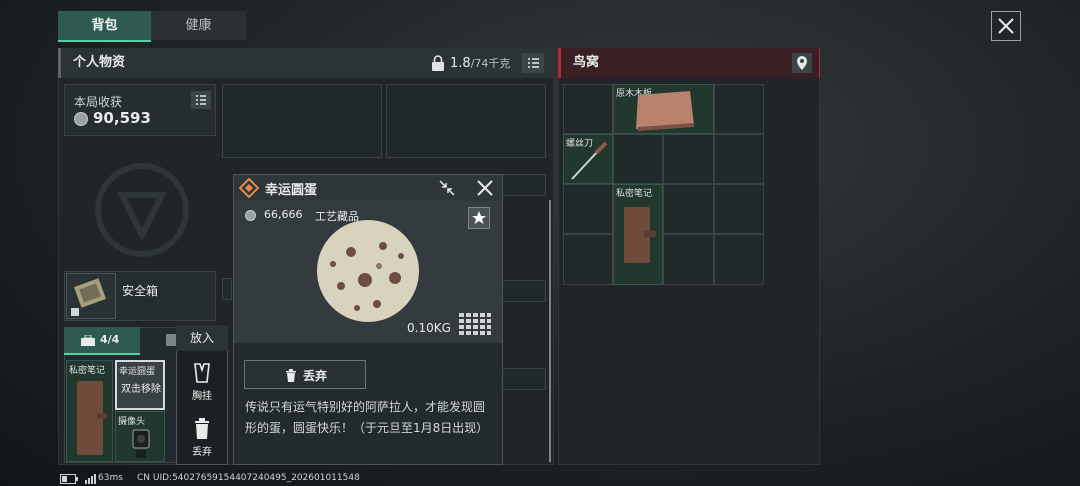 The image size is (1080, 486). I want to click on tooltip-close-icon, so click(485, 188).